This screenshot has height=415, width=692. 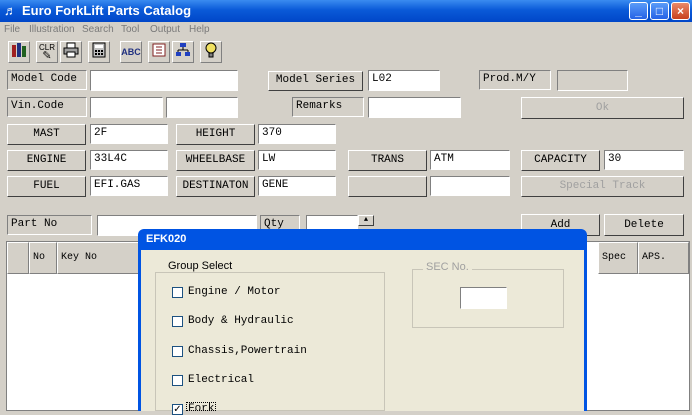 I want to click on close-button: ×, so click(x=680, y=11).